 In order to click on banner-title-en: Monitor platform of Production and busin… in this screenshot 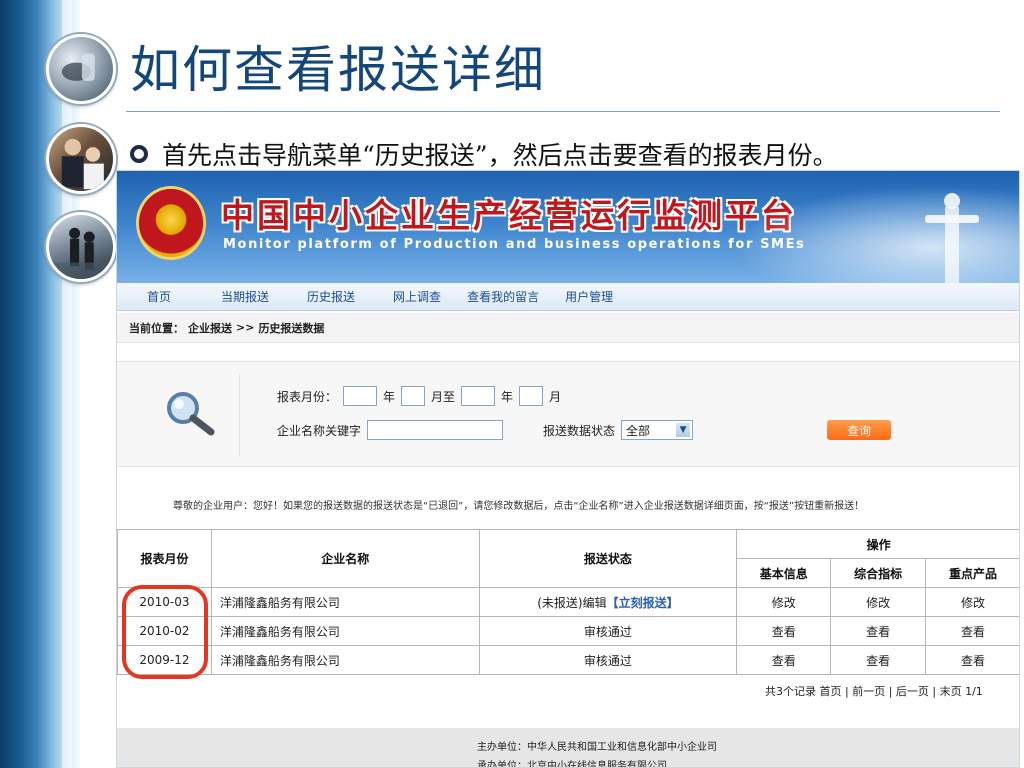, I will do `click(514, 244)`.